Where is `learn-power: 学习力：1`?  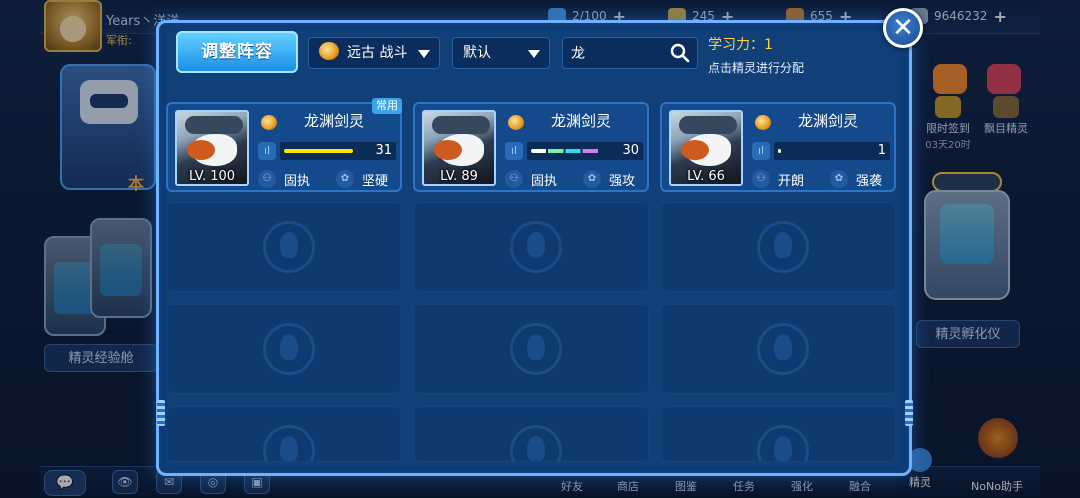
learn-power: 学习力：1 is located at coordinates (740, 45).